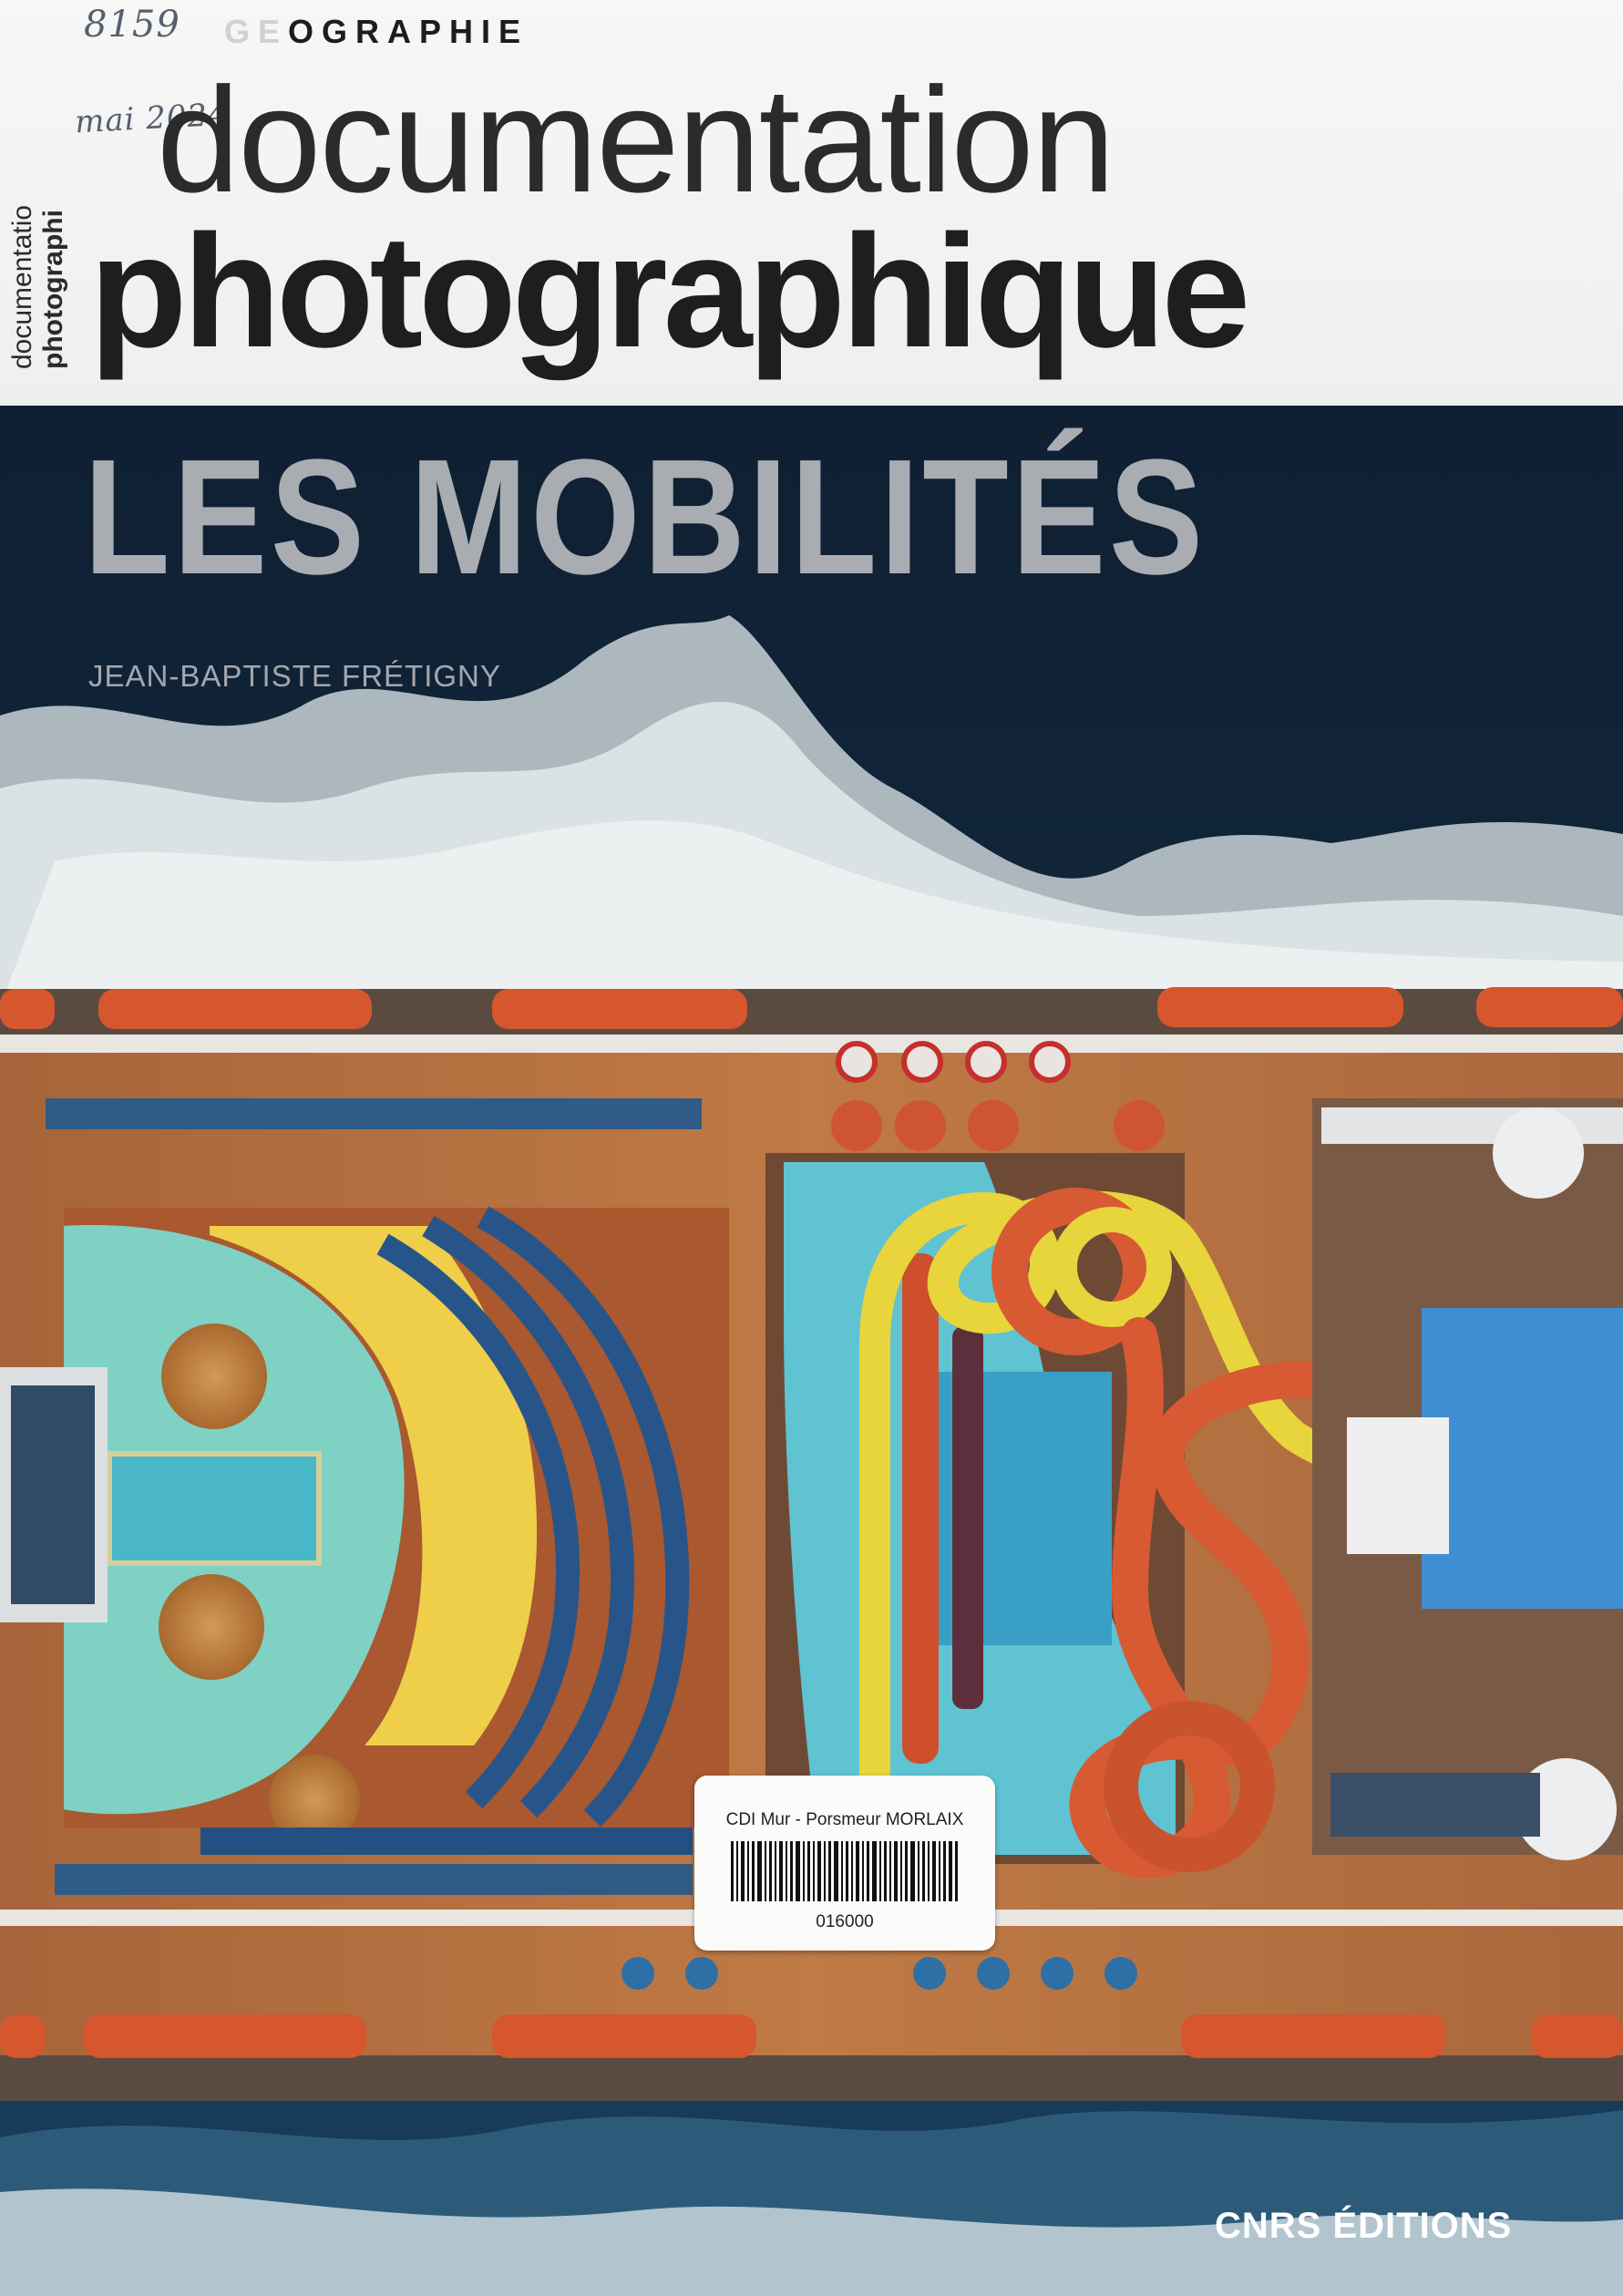  I want to click on deck-walkway-right, so click(1435, 1805).